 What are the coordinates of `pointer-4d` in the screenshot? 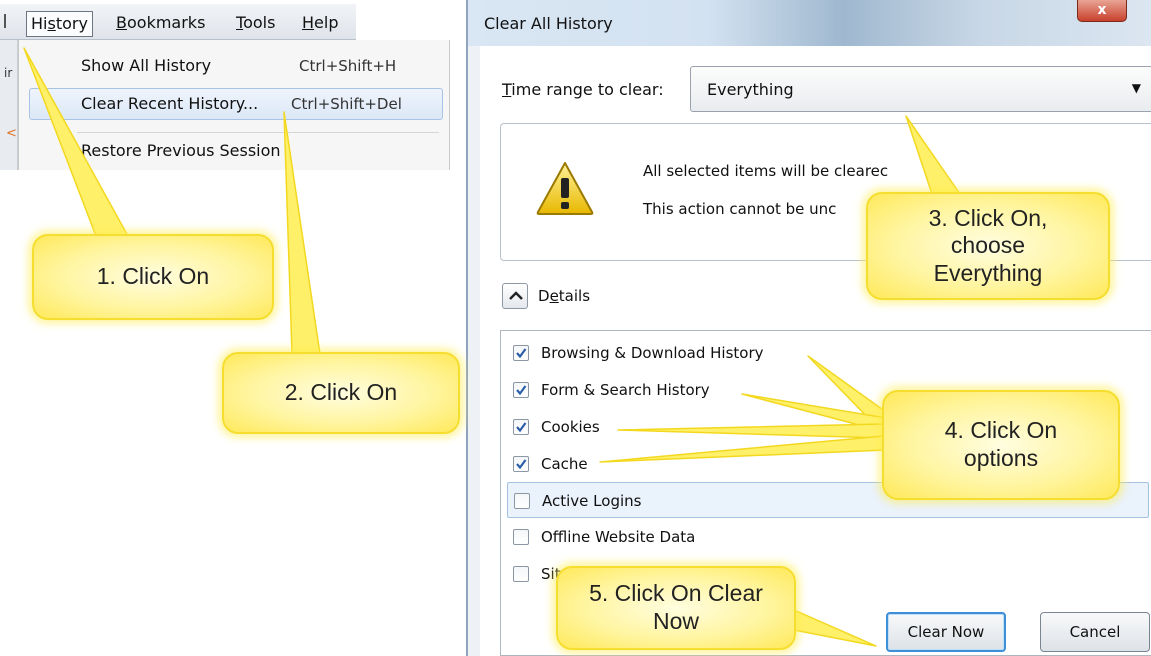 It's located at (743, 449).